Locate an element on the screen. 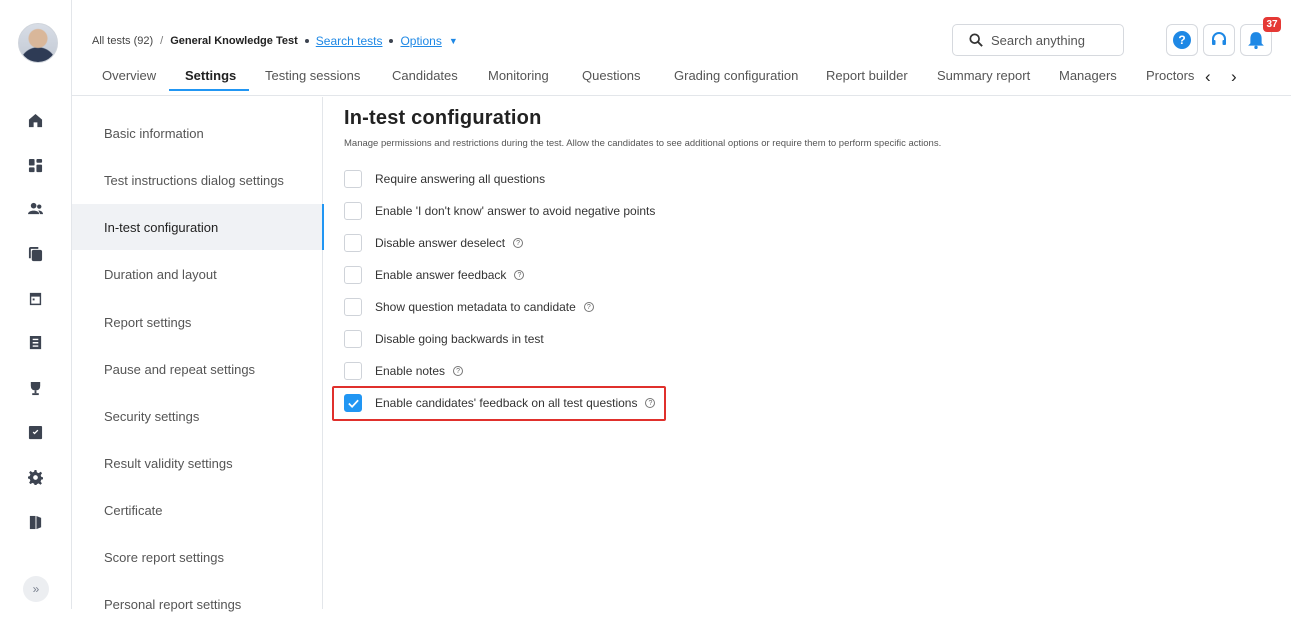 The width and height of the screenshot is (1291, 627). menu-item-in-test-configuration: In-test configuration is located at coordinates (198, 227).